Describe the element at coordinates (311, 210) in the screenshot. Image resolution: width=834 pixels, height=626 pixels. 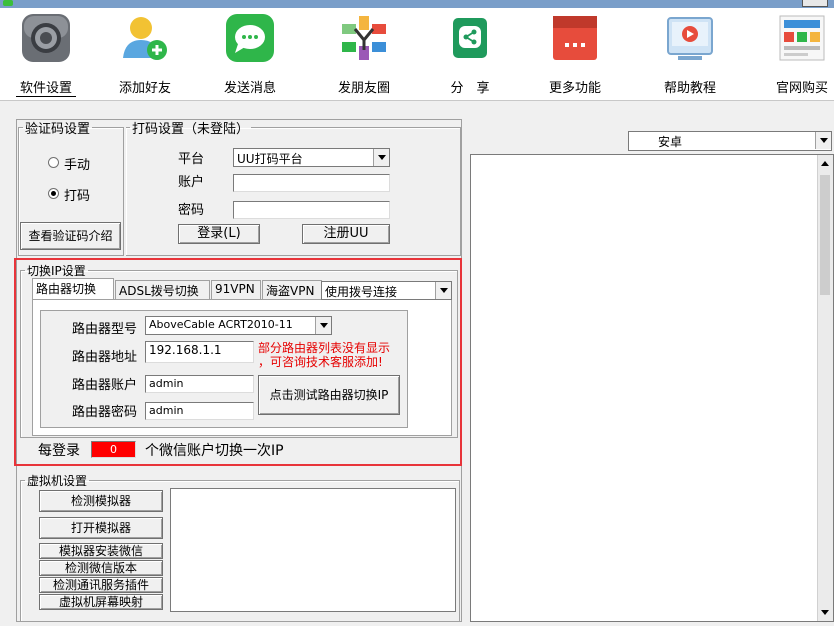
I see `password-input` at that location.